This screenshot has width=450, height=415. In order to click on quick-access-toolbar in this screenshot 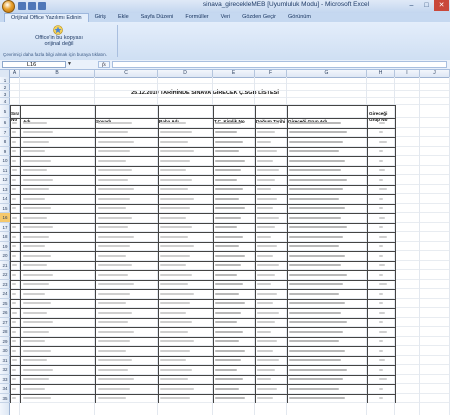, I will do `click(32, 6)`.